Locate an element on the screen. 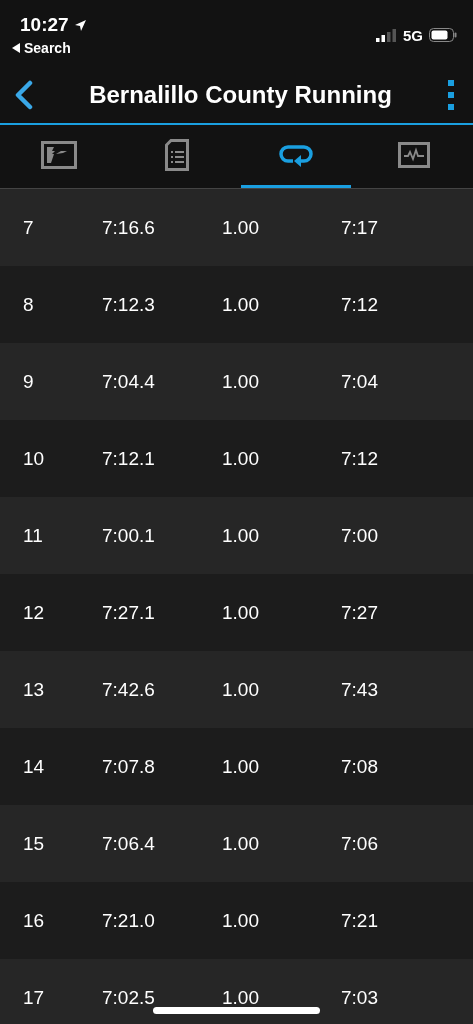 Image resolution: width=473 pixels, height=1024 pixels. more-icon is located at coordinates (451, 94).